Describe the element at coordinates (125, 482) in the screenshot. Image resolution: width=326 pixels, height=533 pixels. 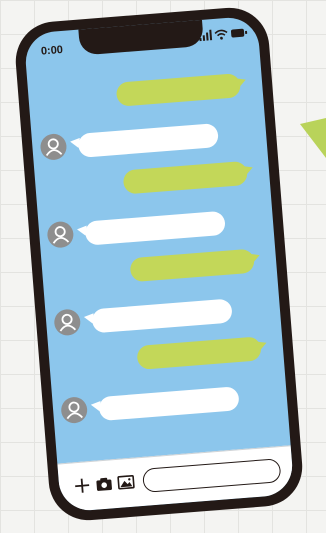
I see `image-icon` at that location.